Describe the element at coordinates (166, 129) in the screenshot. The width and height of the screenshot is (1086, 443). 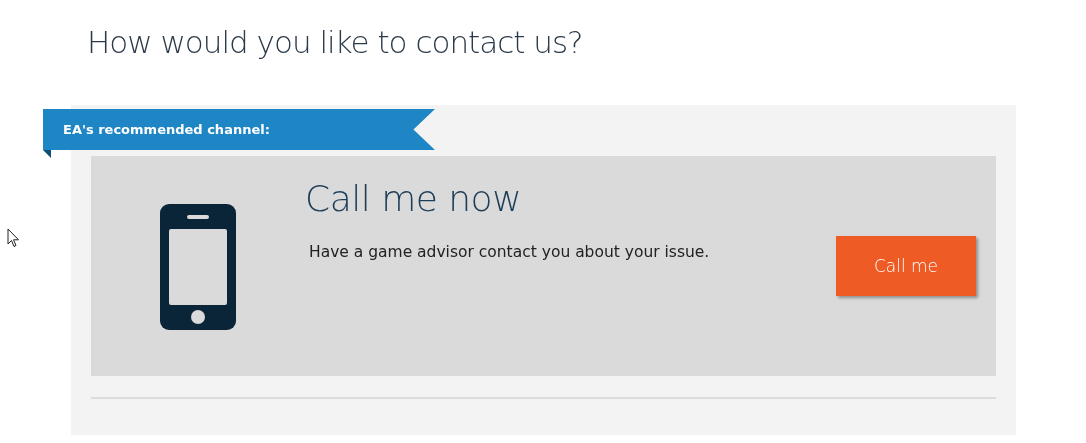
I see `ribbon-label: EA's recommended channel:` at that location.